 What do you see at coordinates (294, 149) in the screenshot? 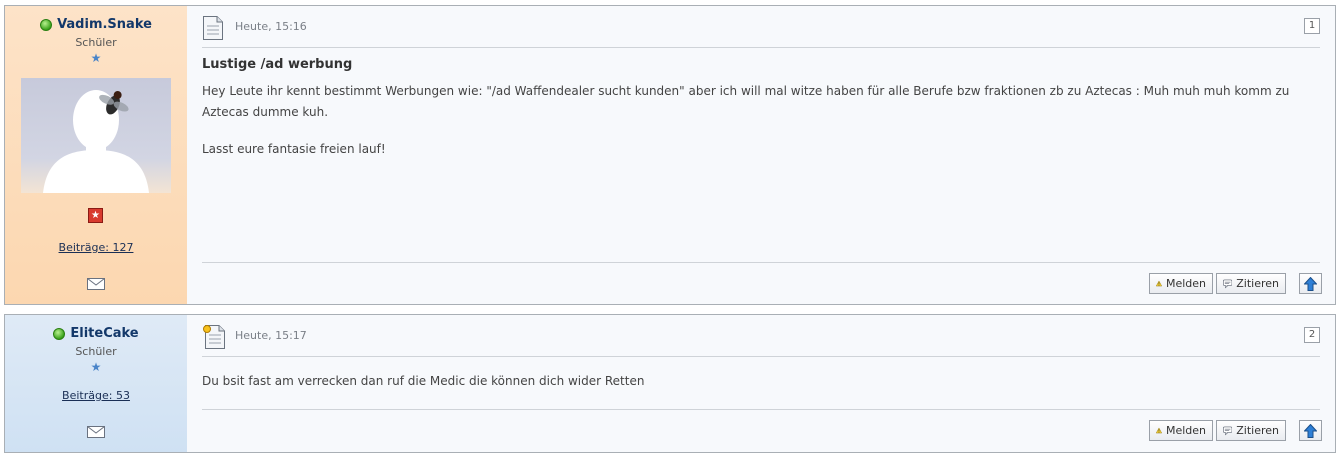
I see `post-paragraph: Lasst eure fantasie freien lauf!` at bounding box center [294, 149].